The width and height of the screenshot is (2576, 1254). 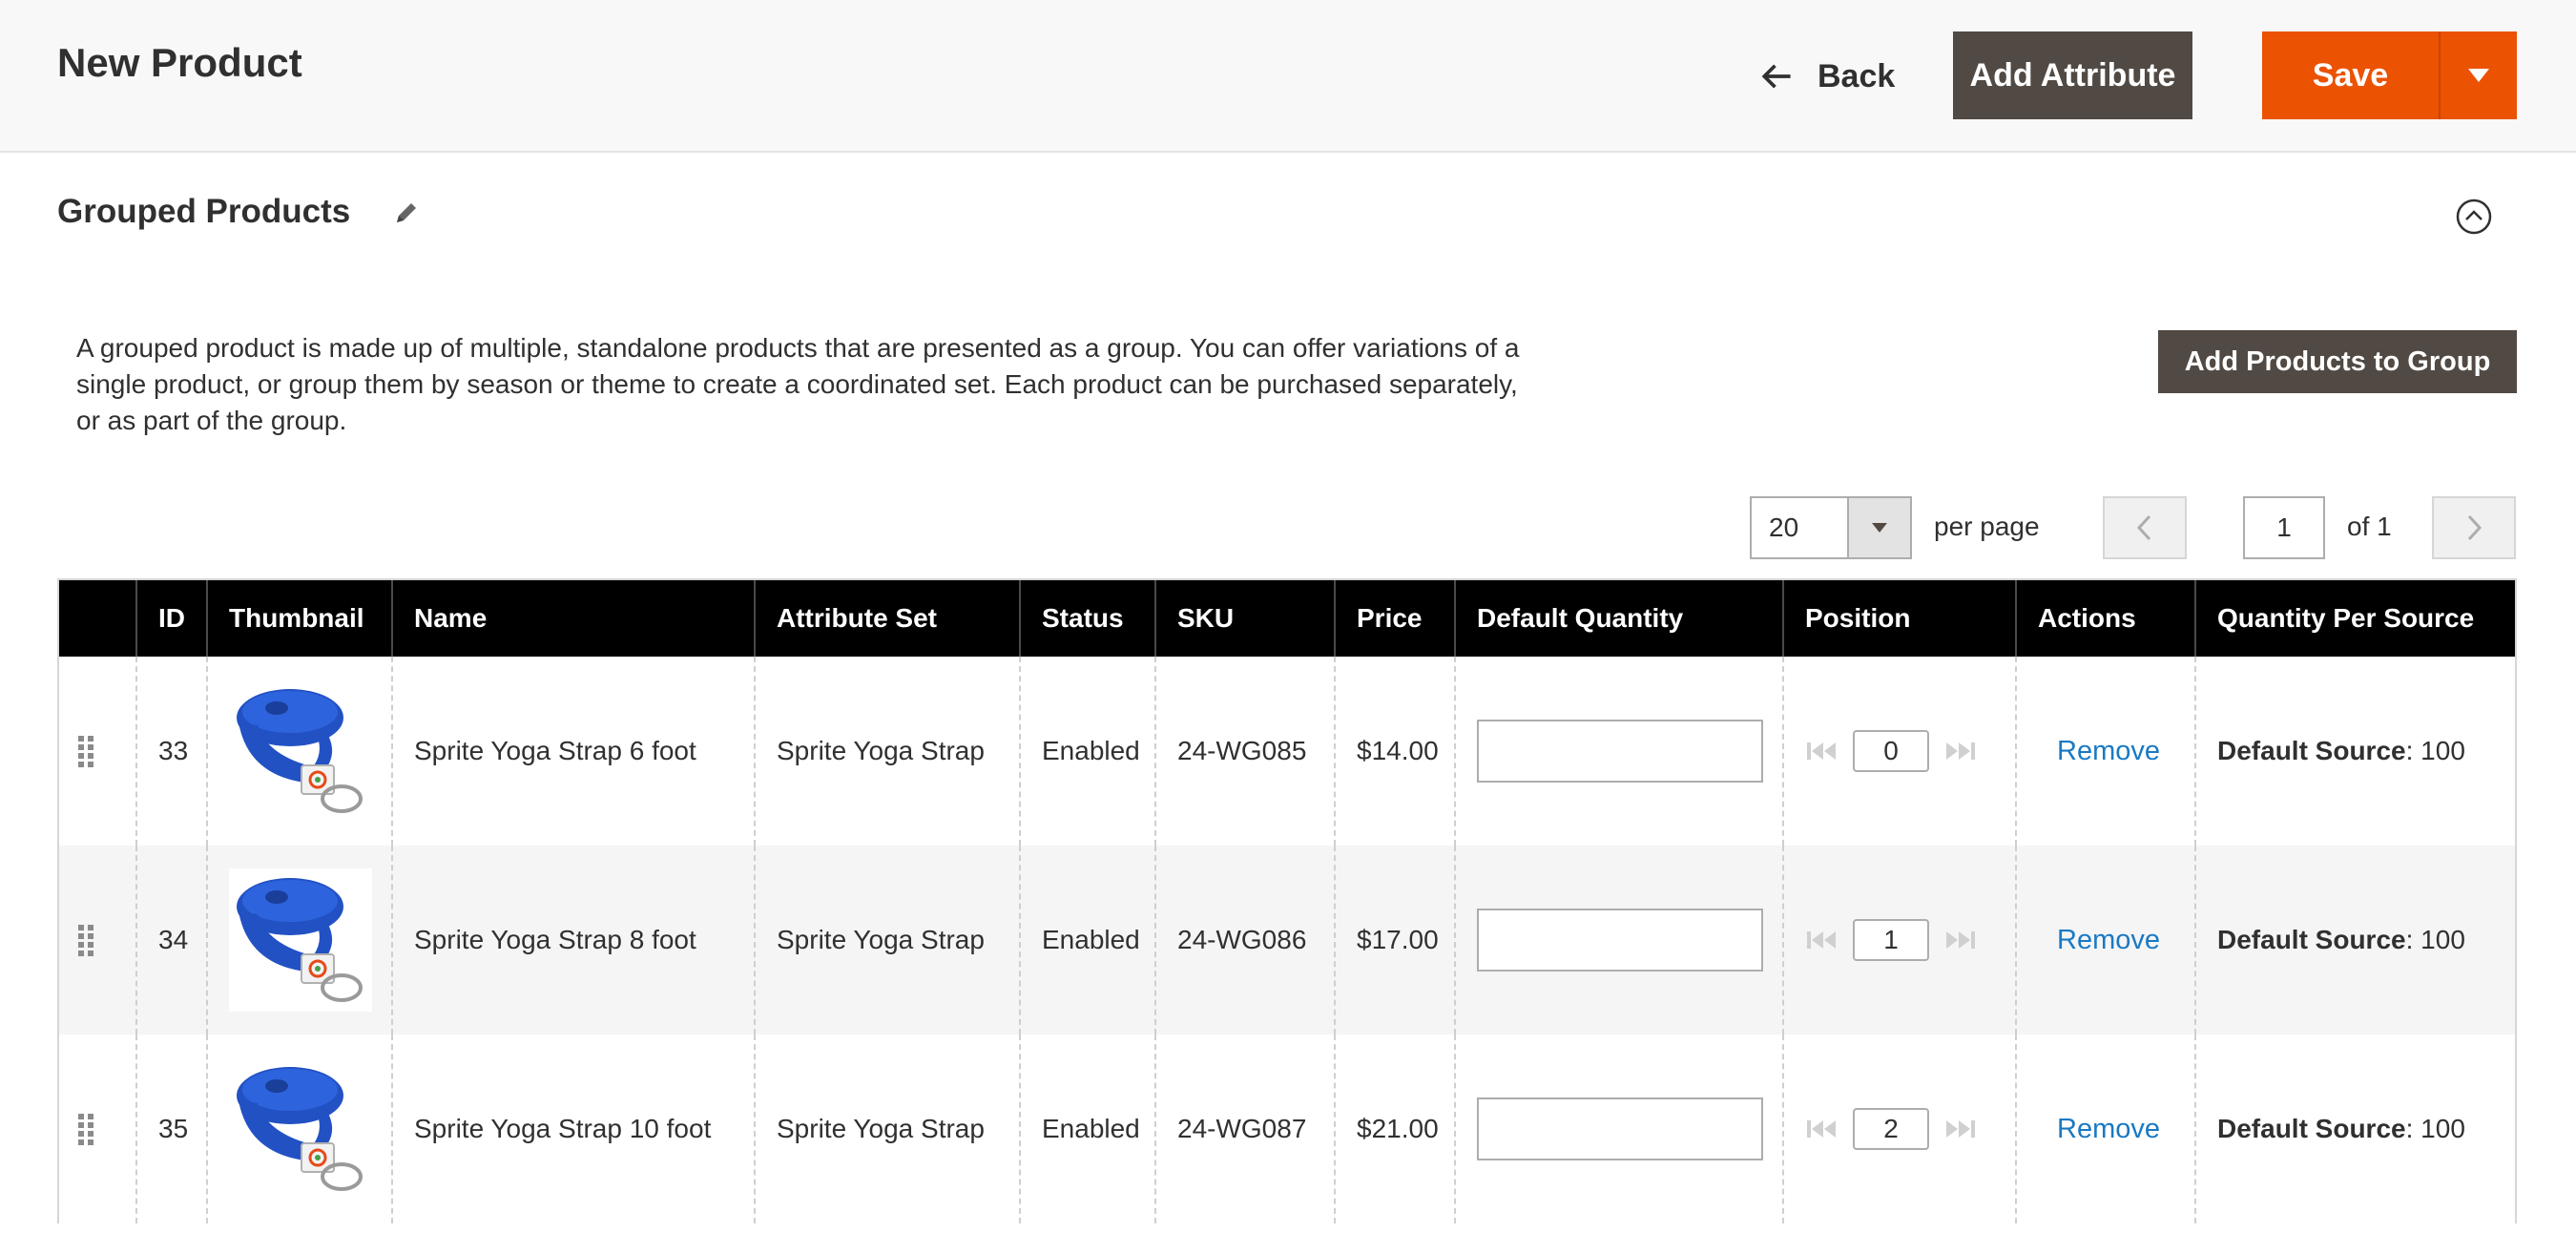 I want to click on column-header-name: Name, so click(x=572, y=618).